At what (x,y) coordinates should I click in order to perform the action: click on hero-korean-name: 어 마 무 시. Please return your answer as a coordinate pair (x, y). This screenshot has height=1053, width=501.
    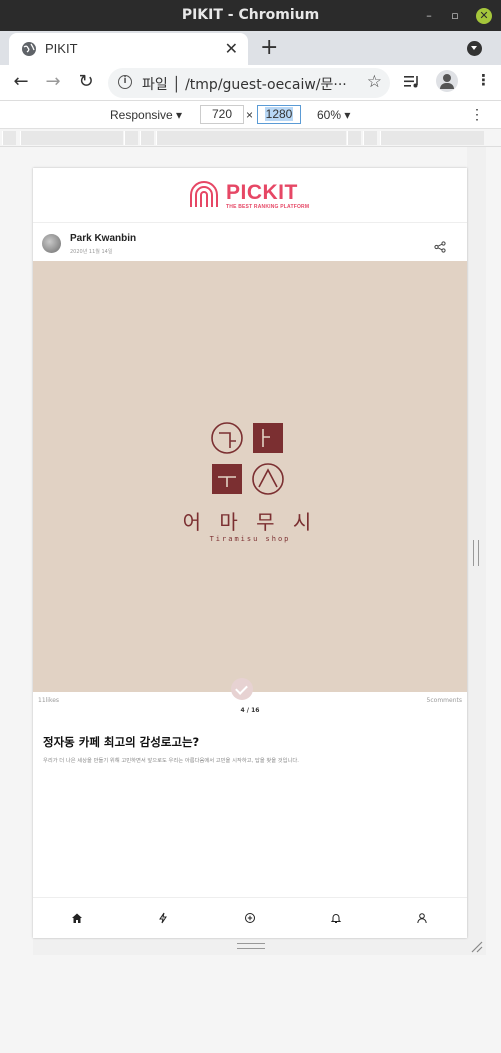
    Looking at the image, I should click on (250, 522).